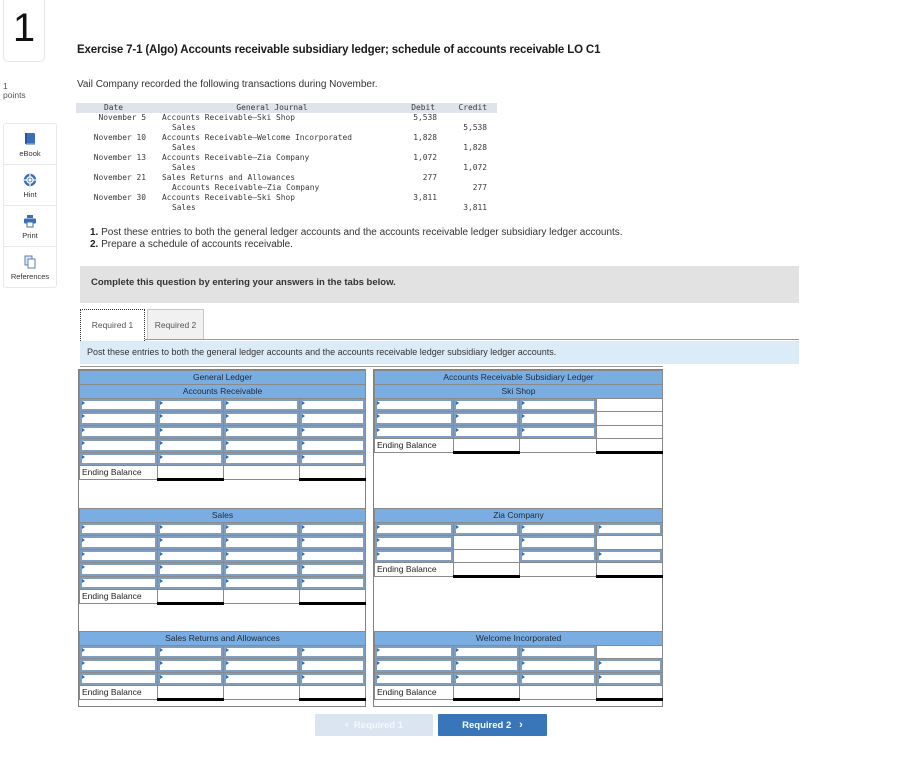 This screenshot has width=910, height=765. What do you see at coordinates (190, 596) in the screenshot?
I see `ending-balance-cell` at bounding box center [190, 596].